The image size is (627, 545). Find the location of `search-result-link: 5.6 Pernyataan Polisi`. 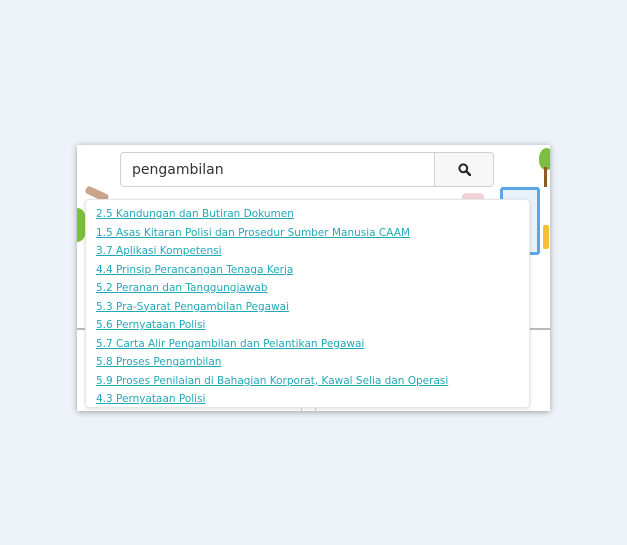

search-result-link: 5.6 Pernyataan Polisi is located at coordinates (312, 325).